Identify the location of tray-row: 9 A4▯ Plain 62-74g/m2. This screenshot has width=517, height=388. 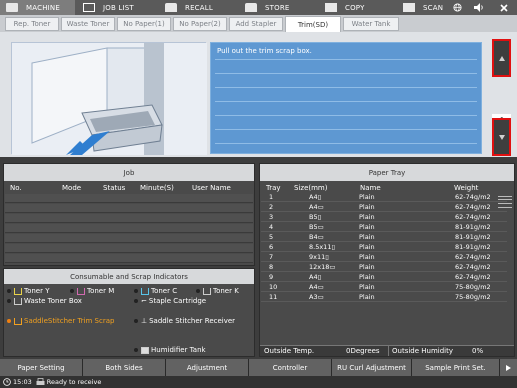
(384, 277).